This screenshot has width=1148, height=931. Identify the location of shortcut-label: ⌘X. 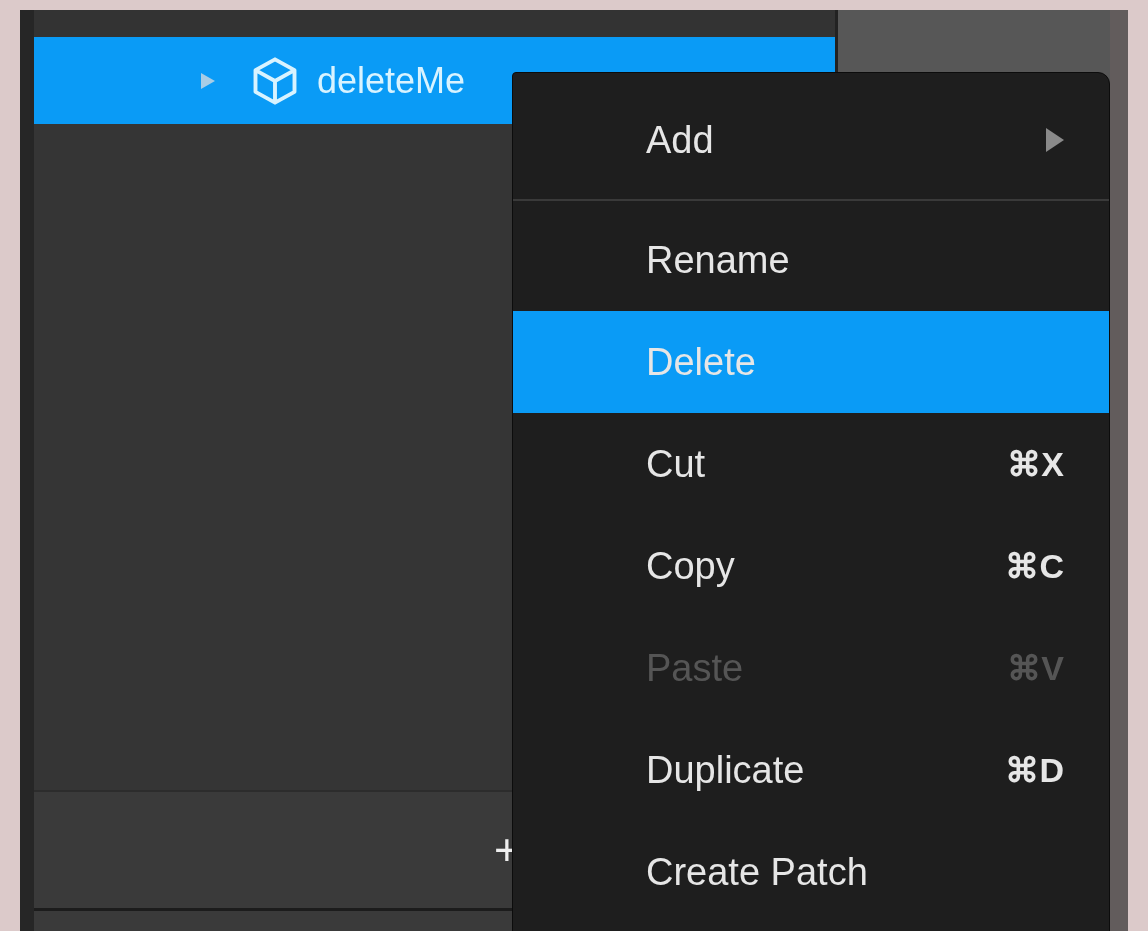
(1035, 464).